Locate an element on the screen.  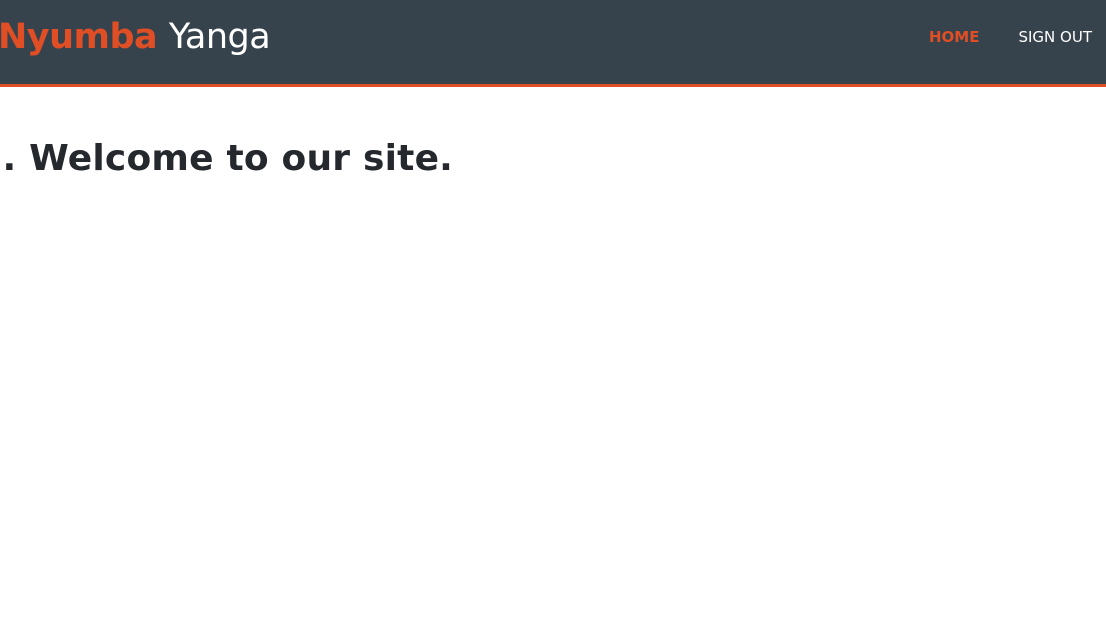
welcome-heading: i. Welcome to our site. is located at coordinates (227, 158).